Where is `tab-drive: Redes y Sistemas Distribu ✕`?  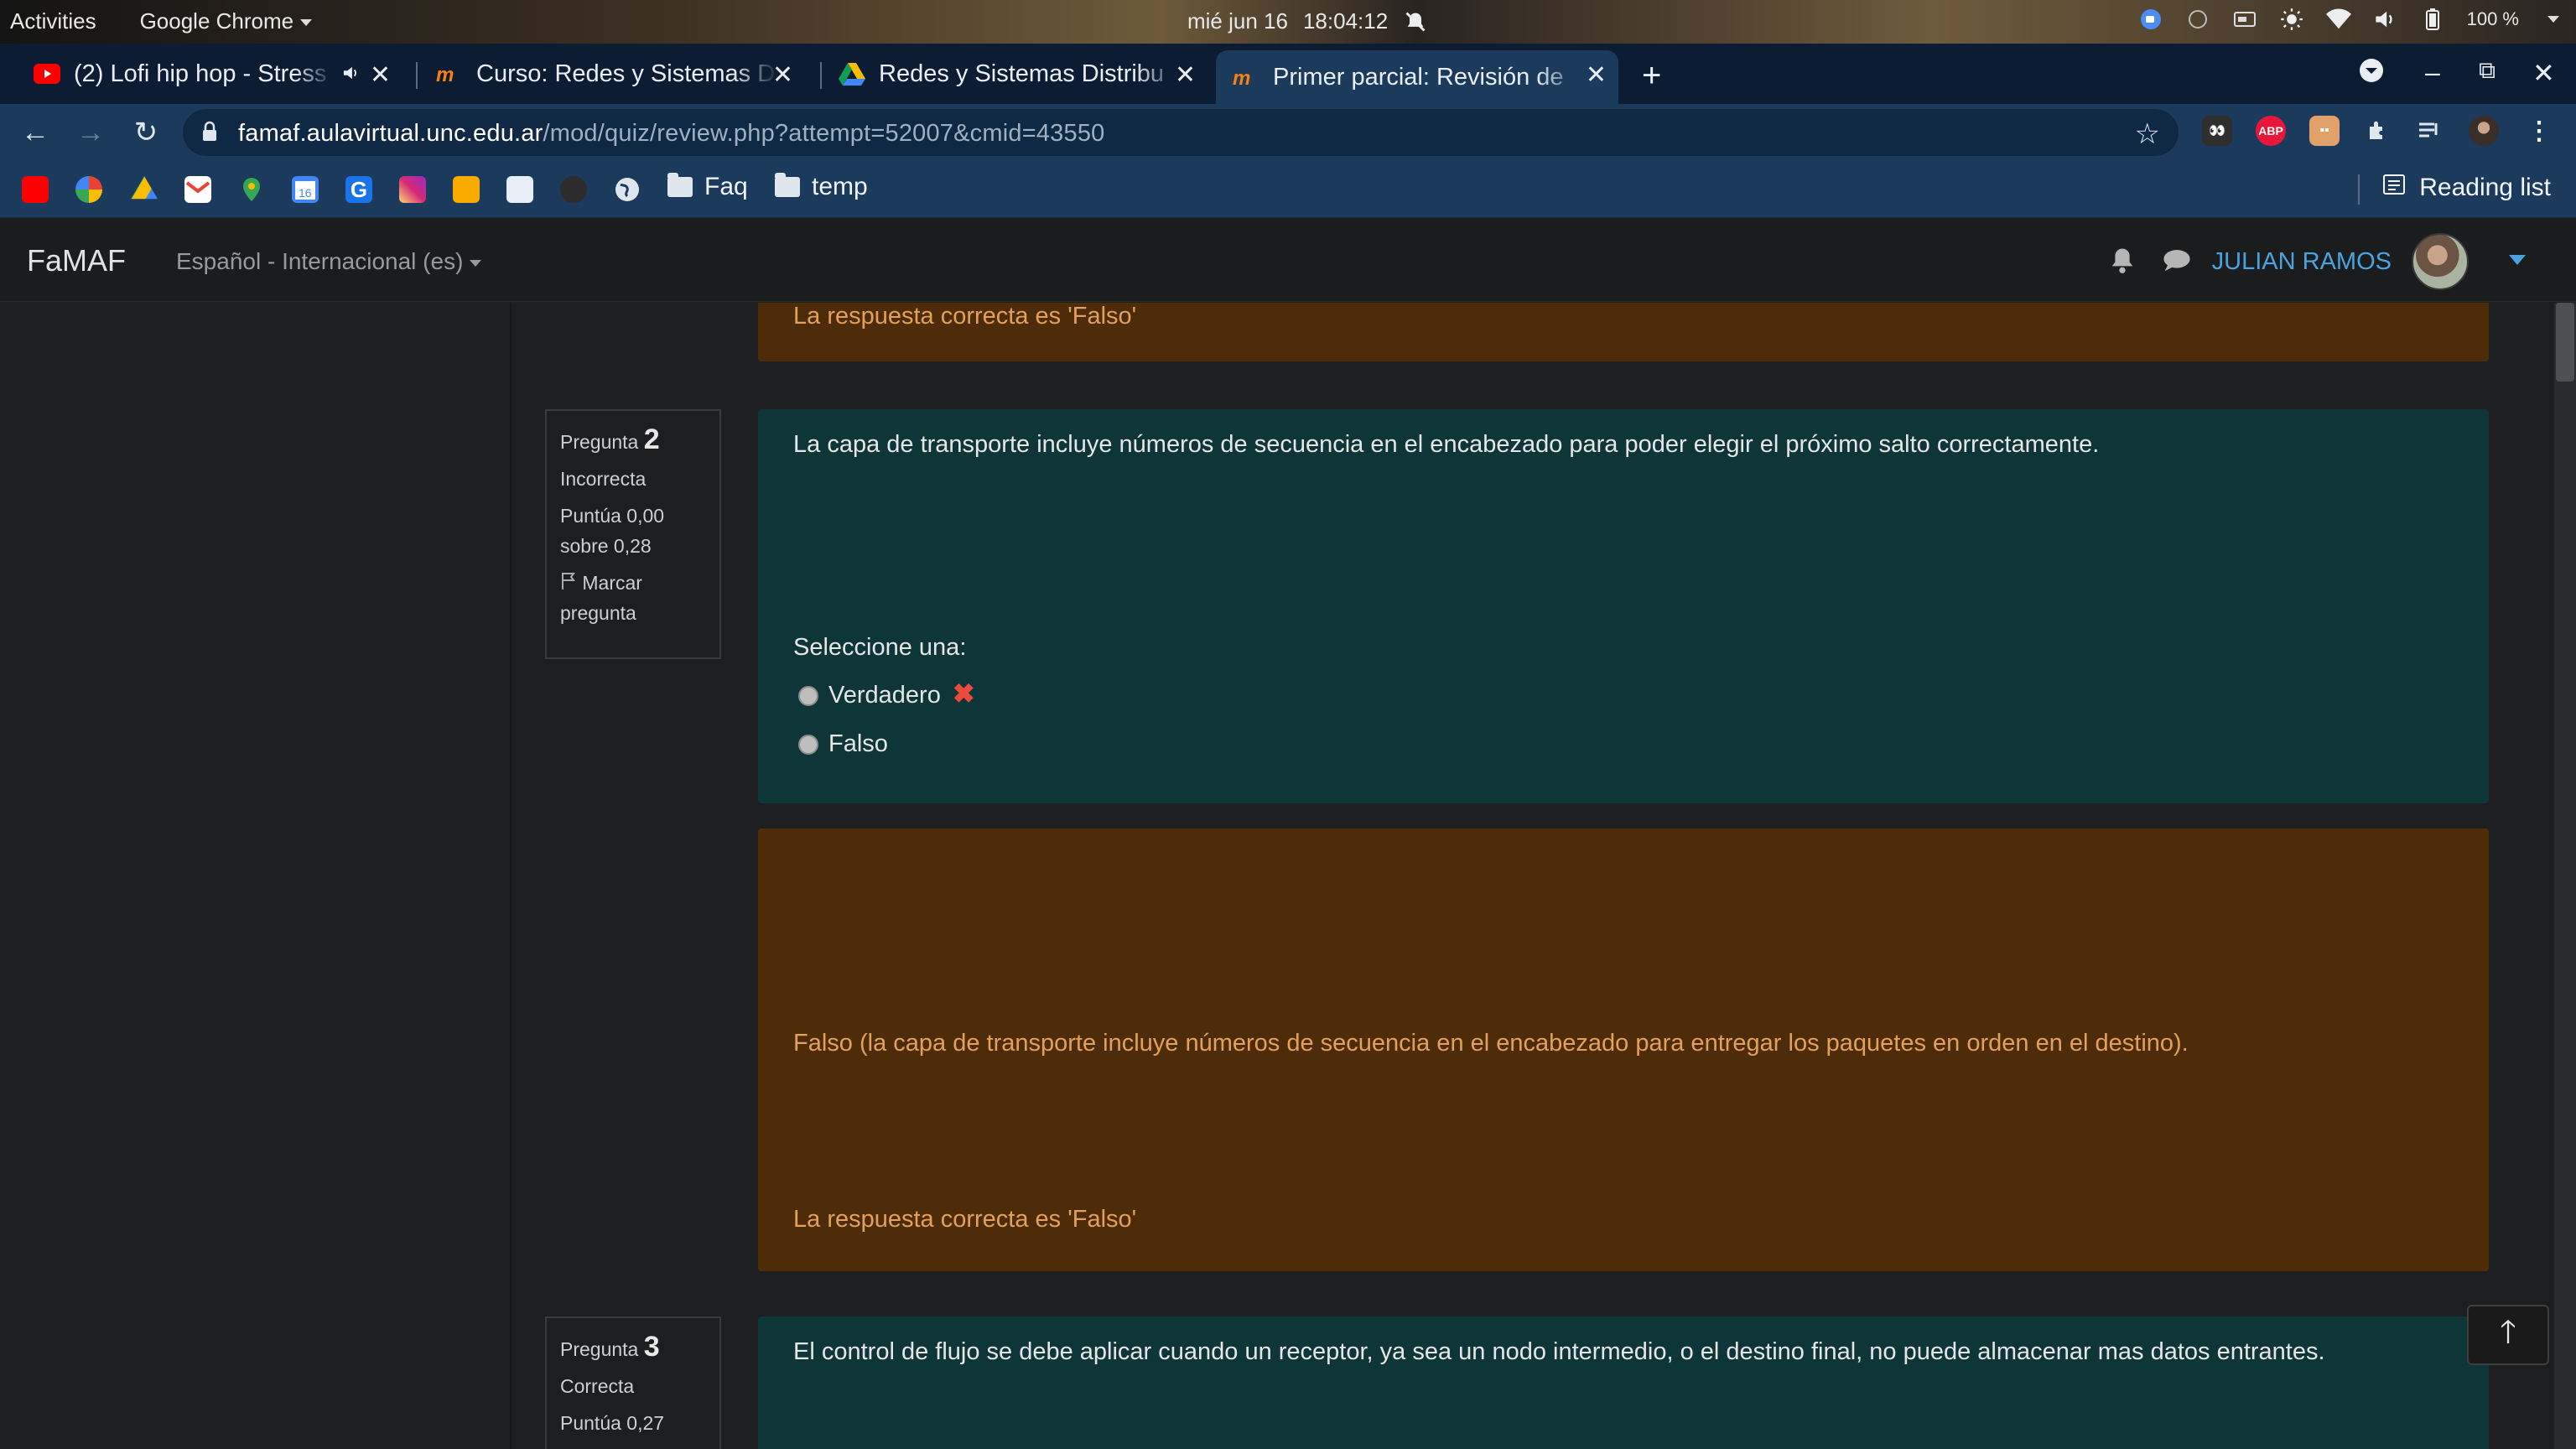
tab-drive: Redes y Sistemas Distribu ✕ is located at coordinates (1015, 73).